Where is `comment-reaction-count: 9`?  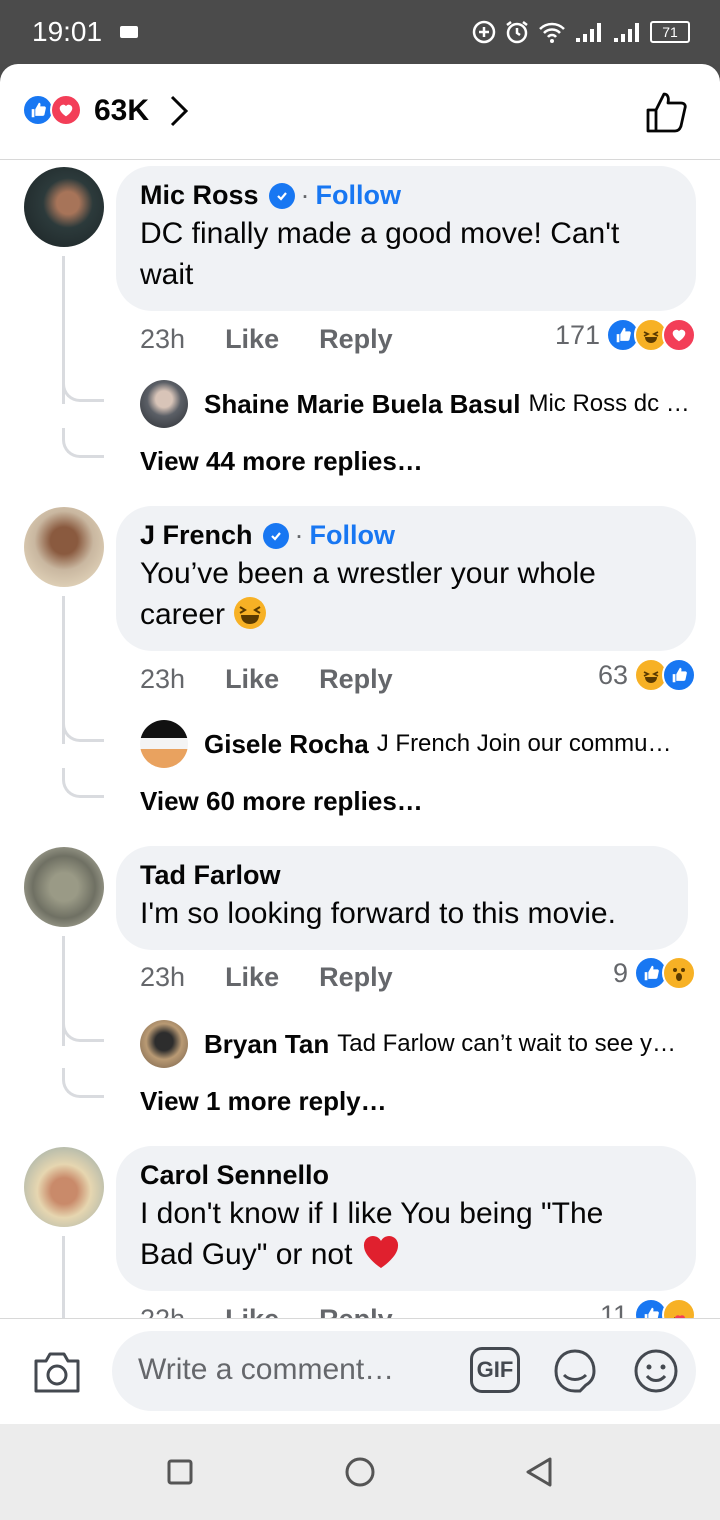
comment-reaction-count: 9 is located at coordinates (620, 972).